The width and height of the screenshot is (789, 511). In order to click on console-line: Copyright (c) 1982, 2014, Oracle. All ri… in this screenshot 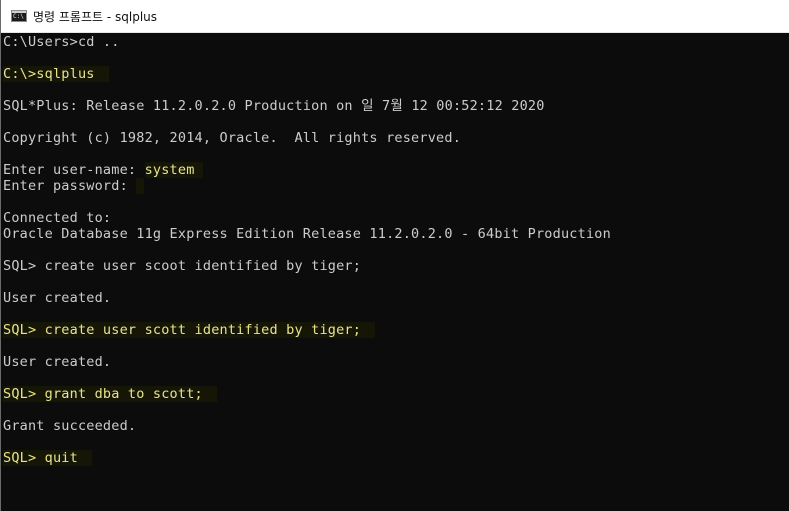, I will do `click(396, 138)`.